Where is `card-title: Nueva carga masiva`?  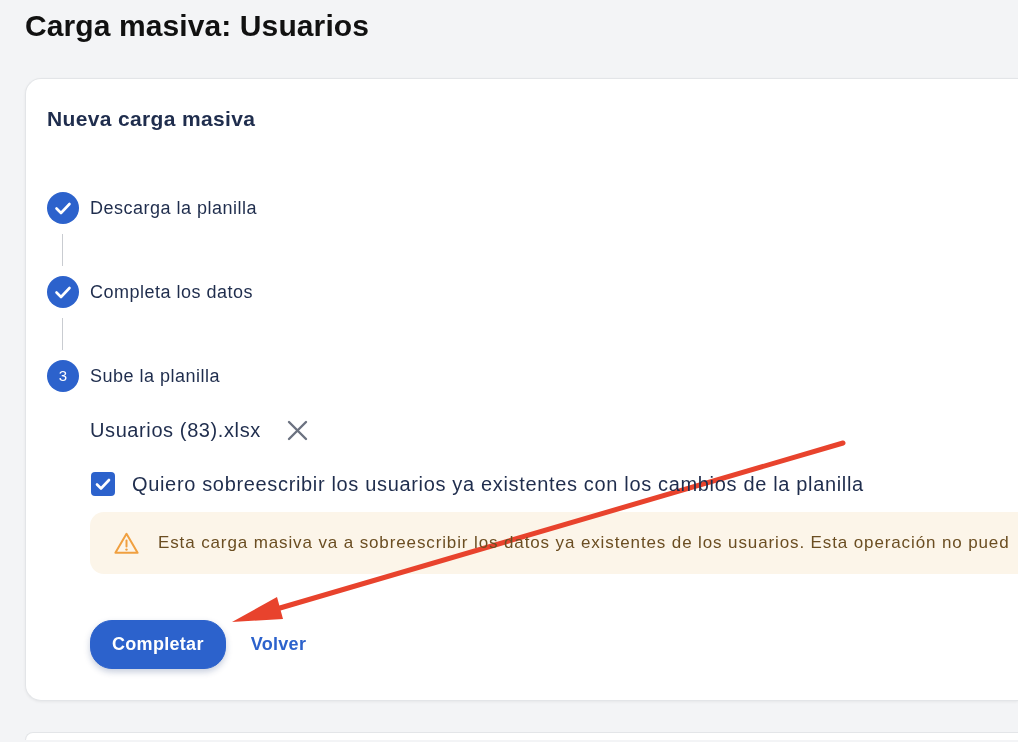 card-title: Nueva carga masiva is located at coordinates (152, 119).